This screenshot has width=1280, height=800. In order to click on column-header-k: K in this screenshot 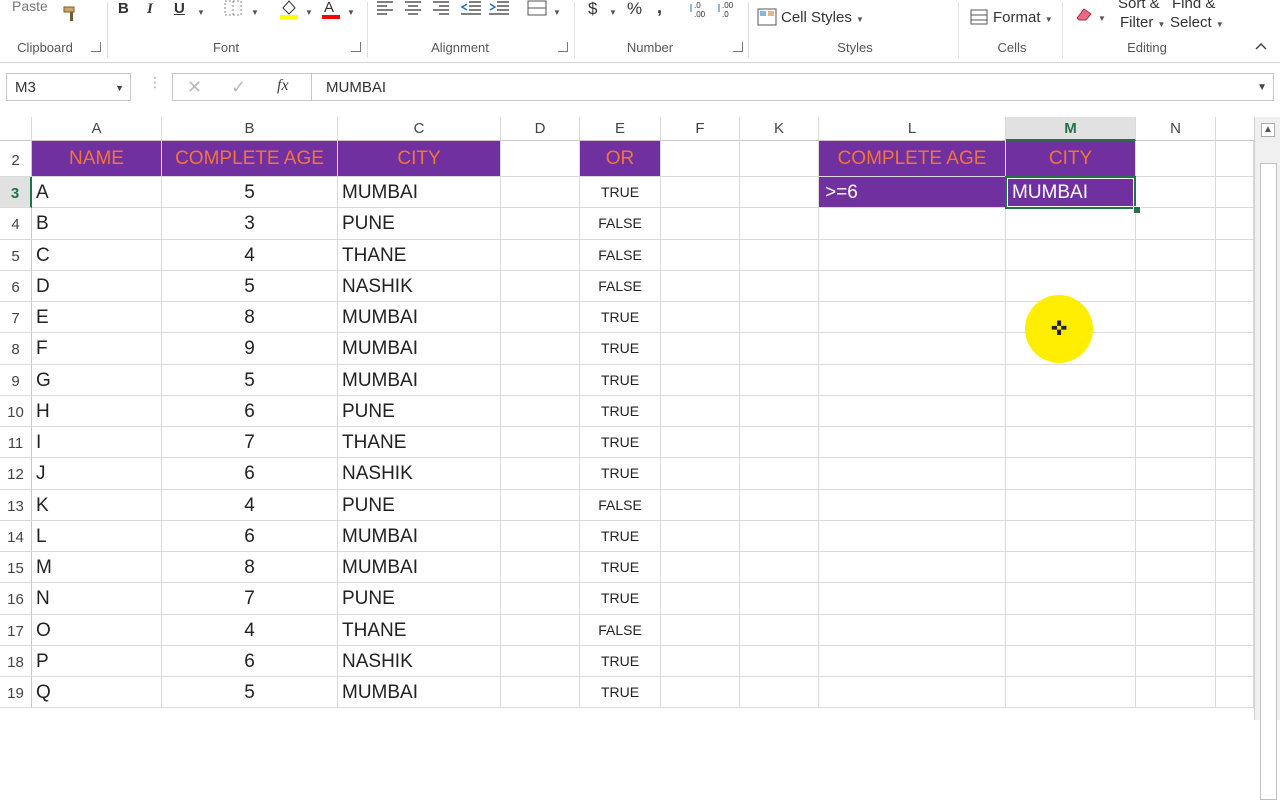, I will do `click(779, 129)`.